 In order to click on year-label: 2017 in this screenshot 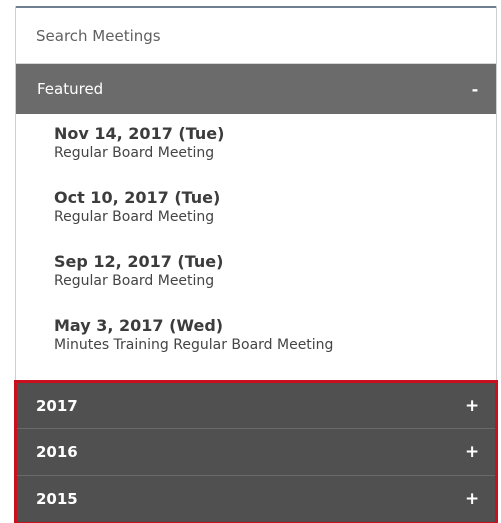, I will do `click(57, 405)`.